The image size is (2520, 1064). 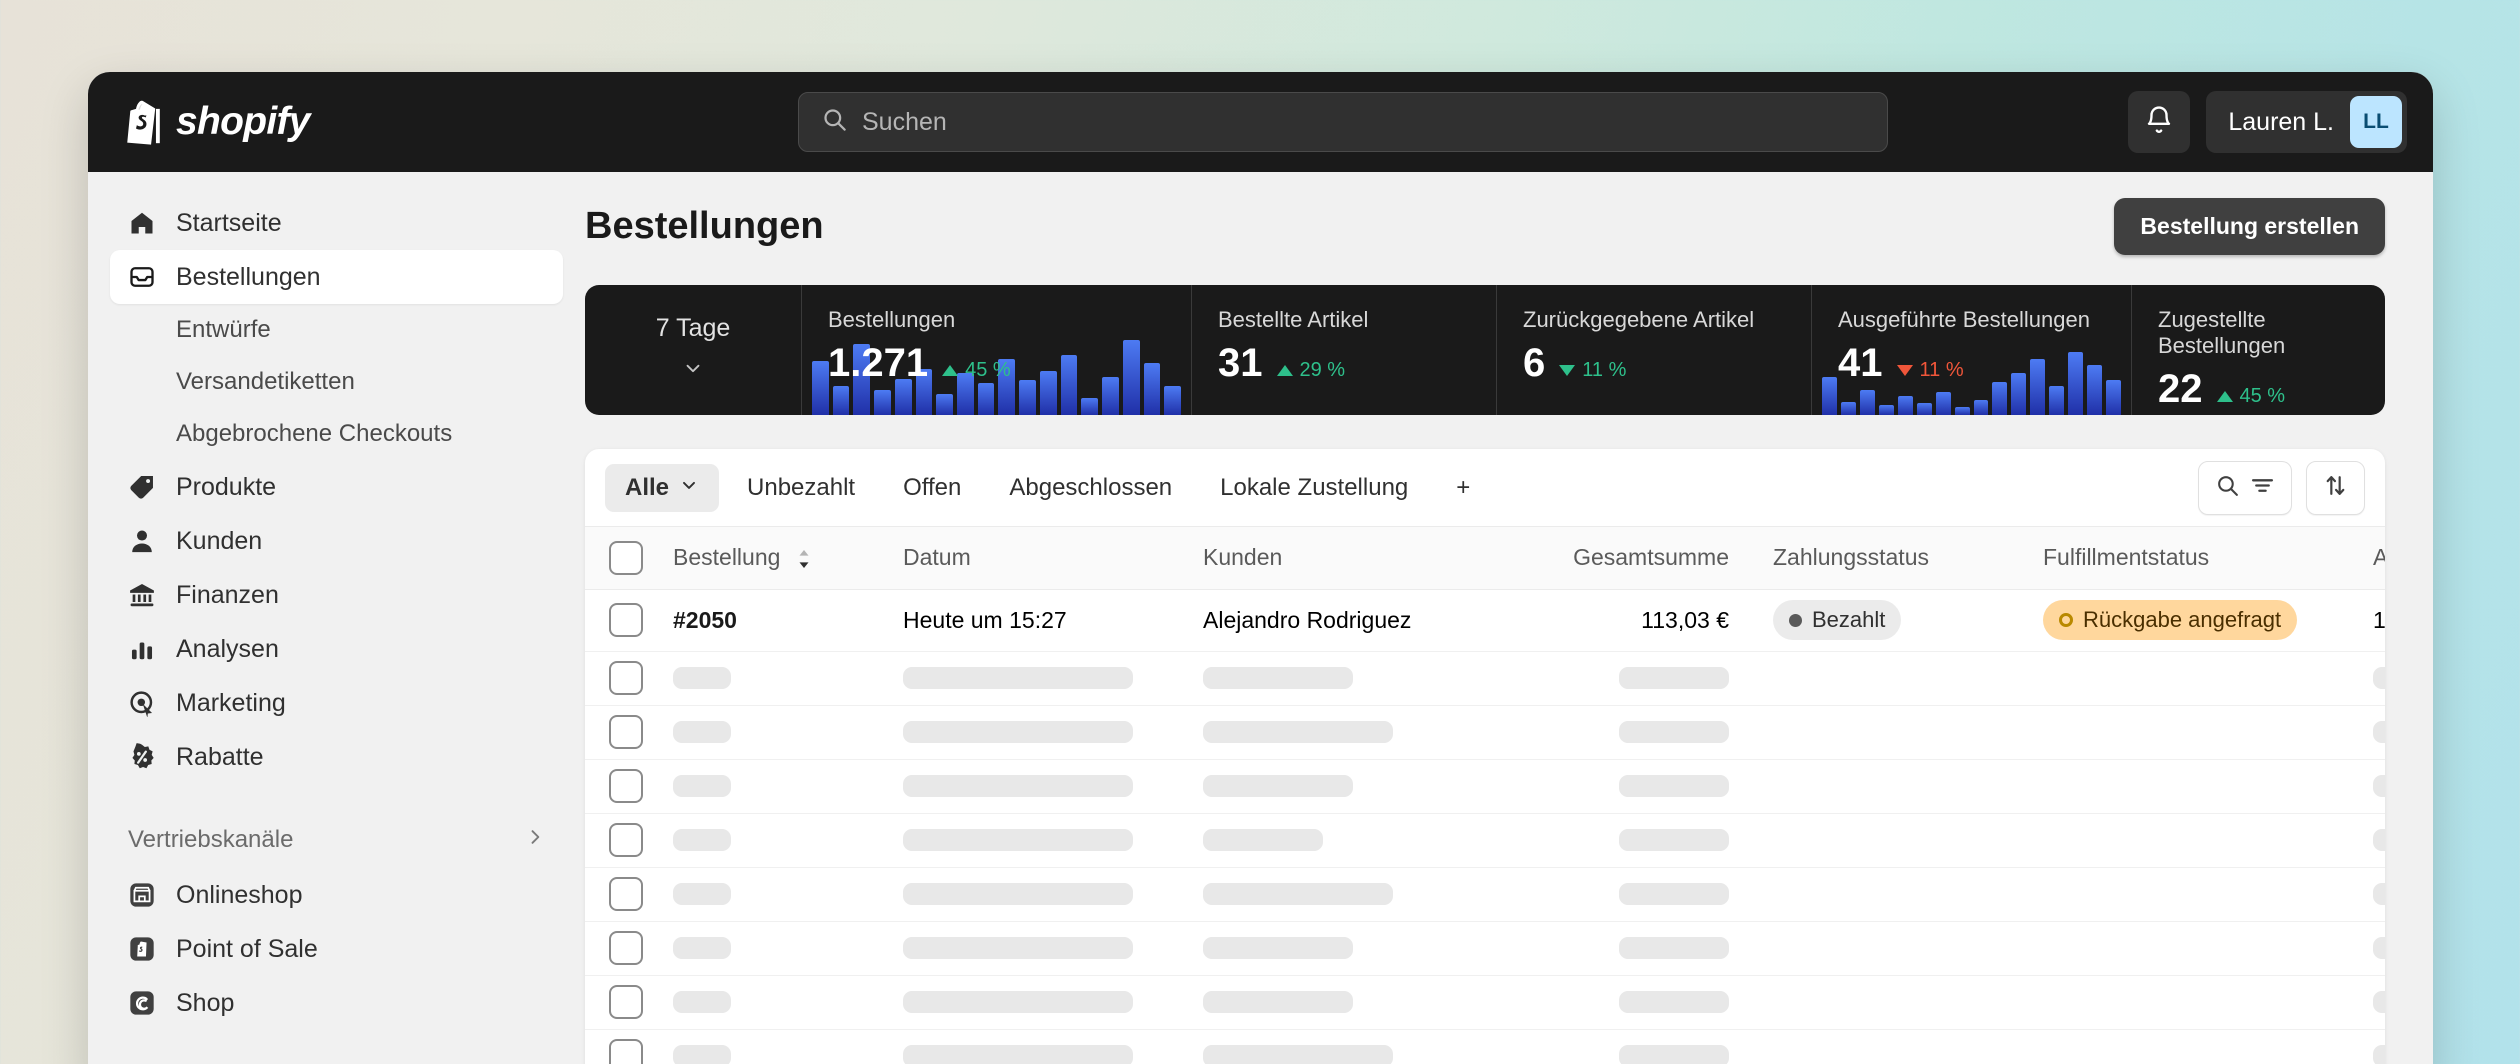 I want to click on sidebar-item-kunden: Kunden, so click(x=336, y=541).